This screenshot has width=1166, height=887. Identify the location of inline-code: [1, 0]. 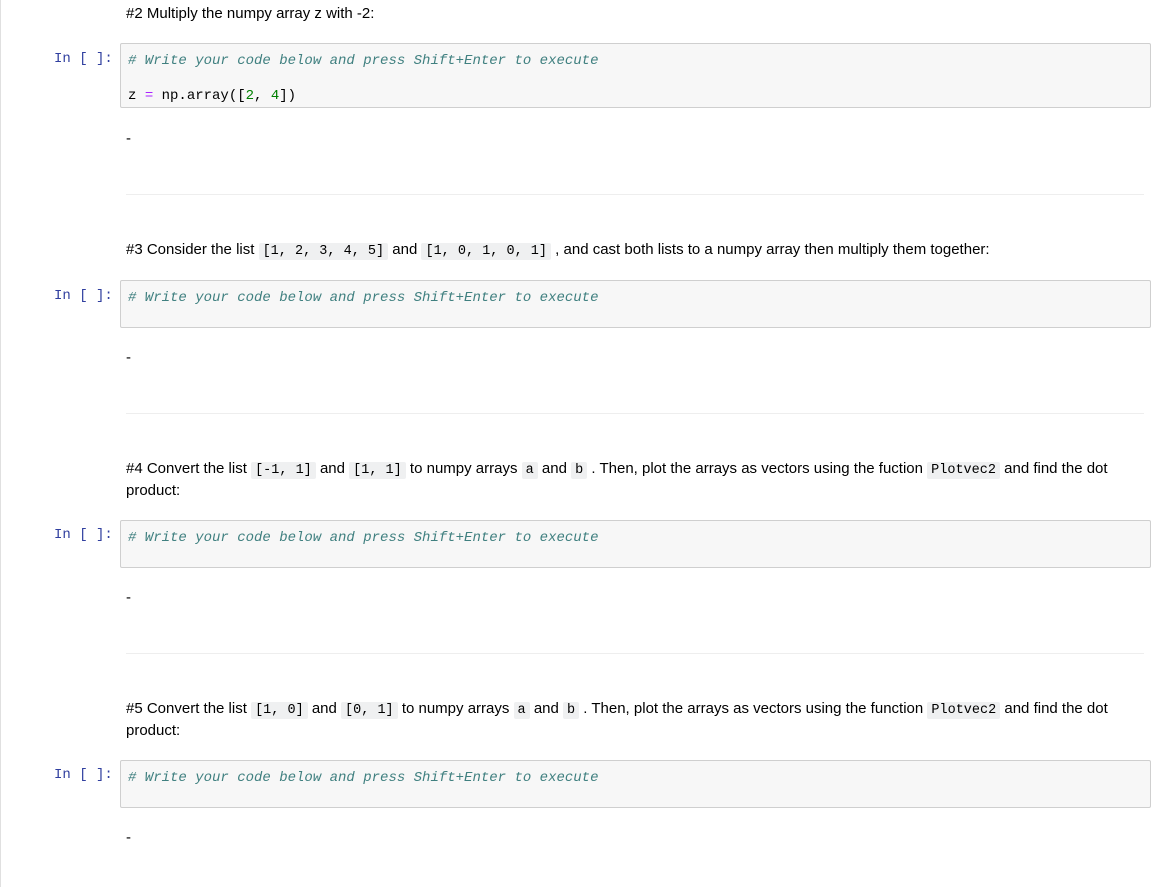
(279, 710).